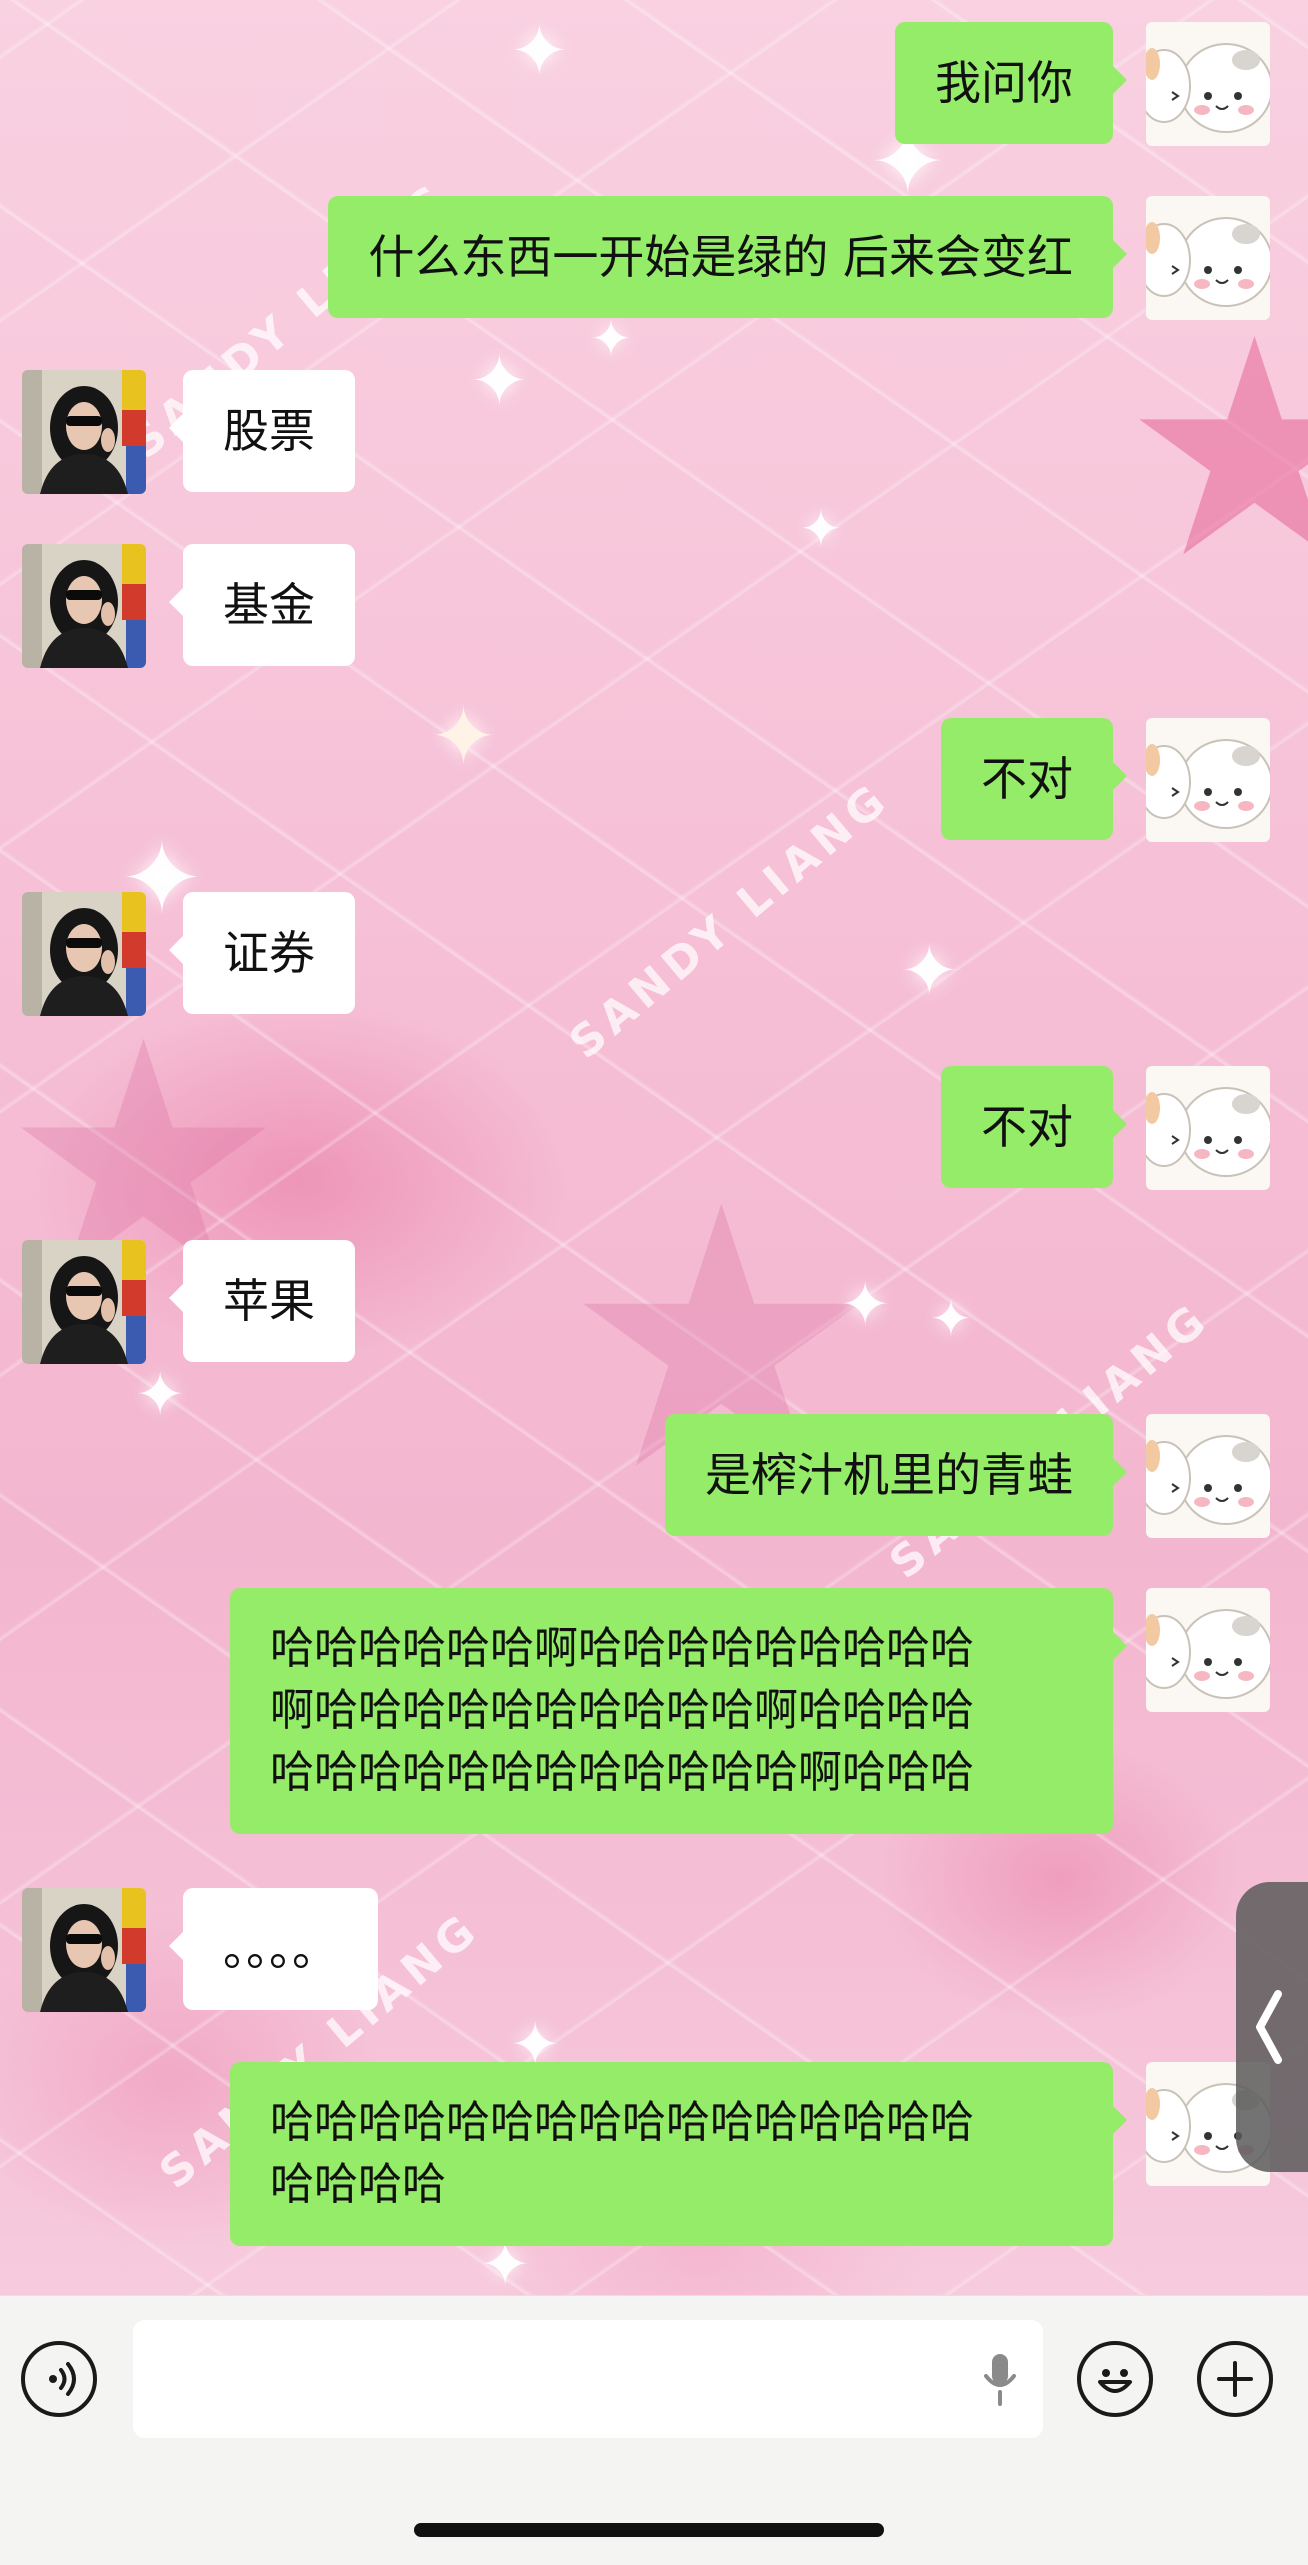  Describe the element at coordinates (622, 1710) in the screenshot. I see `message-text-line: 啊哈哈哈哈哈哈哈哈哈哈啊哈哈哈哈` at that location.